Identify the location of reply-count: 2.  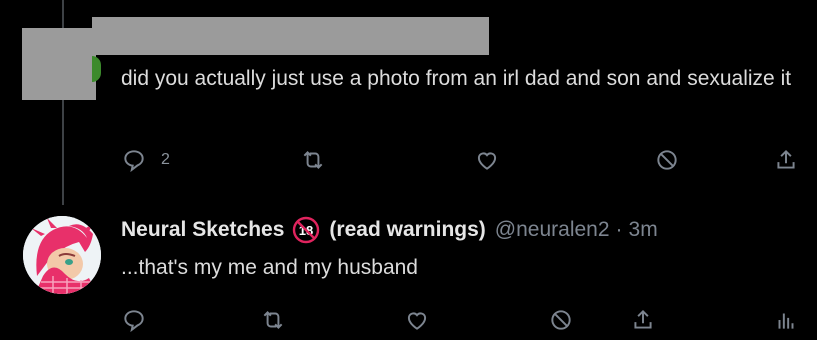
(165, 159).